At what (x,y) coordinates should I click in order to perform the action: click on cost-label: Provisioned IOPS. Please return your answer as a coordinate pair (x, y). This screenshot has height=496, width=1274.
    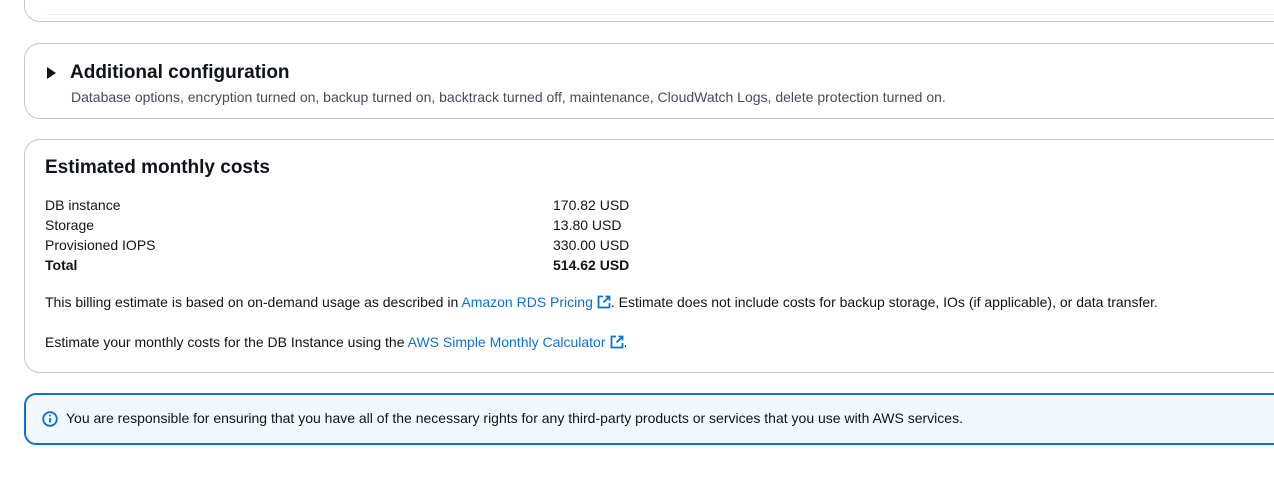
    Looking at the image, I should click on (100, 245).